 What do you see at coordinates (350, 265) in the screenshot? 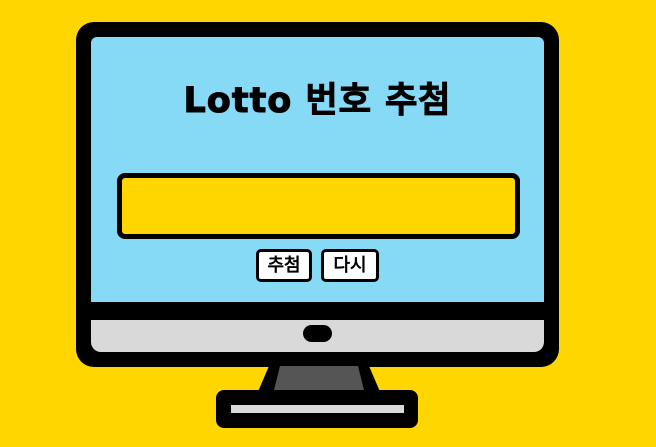
I see `reset-button: 다시` at bounding box center [350, 265].